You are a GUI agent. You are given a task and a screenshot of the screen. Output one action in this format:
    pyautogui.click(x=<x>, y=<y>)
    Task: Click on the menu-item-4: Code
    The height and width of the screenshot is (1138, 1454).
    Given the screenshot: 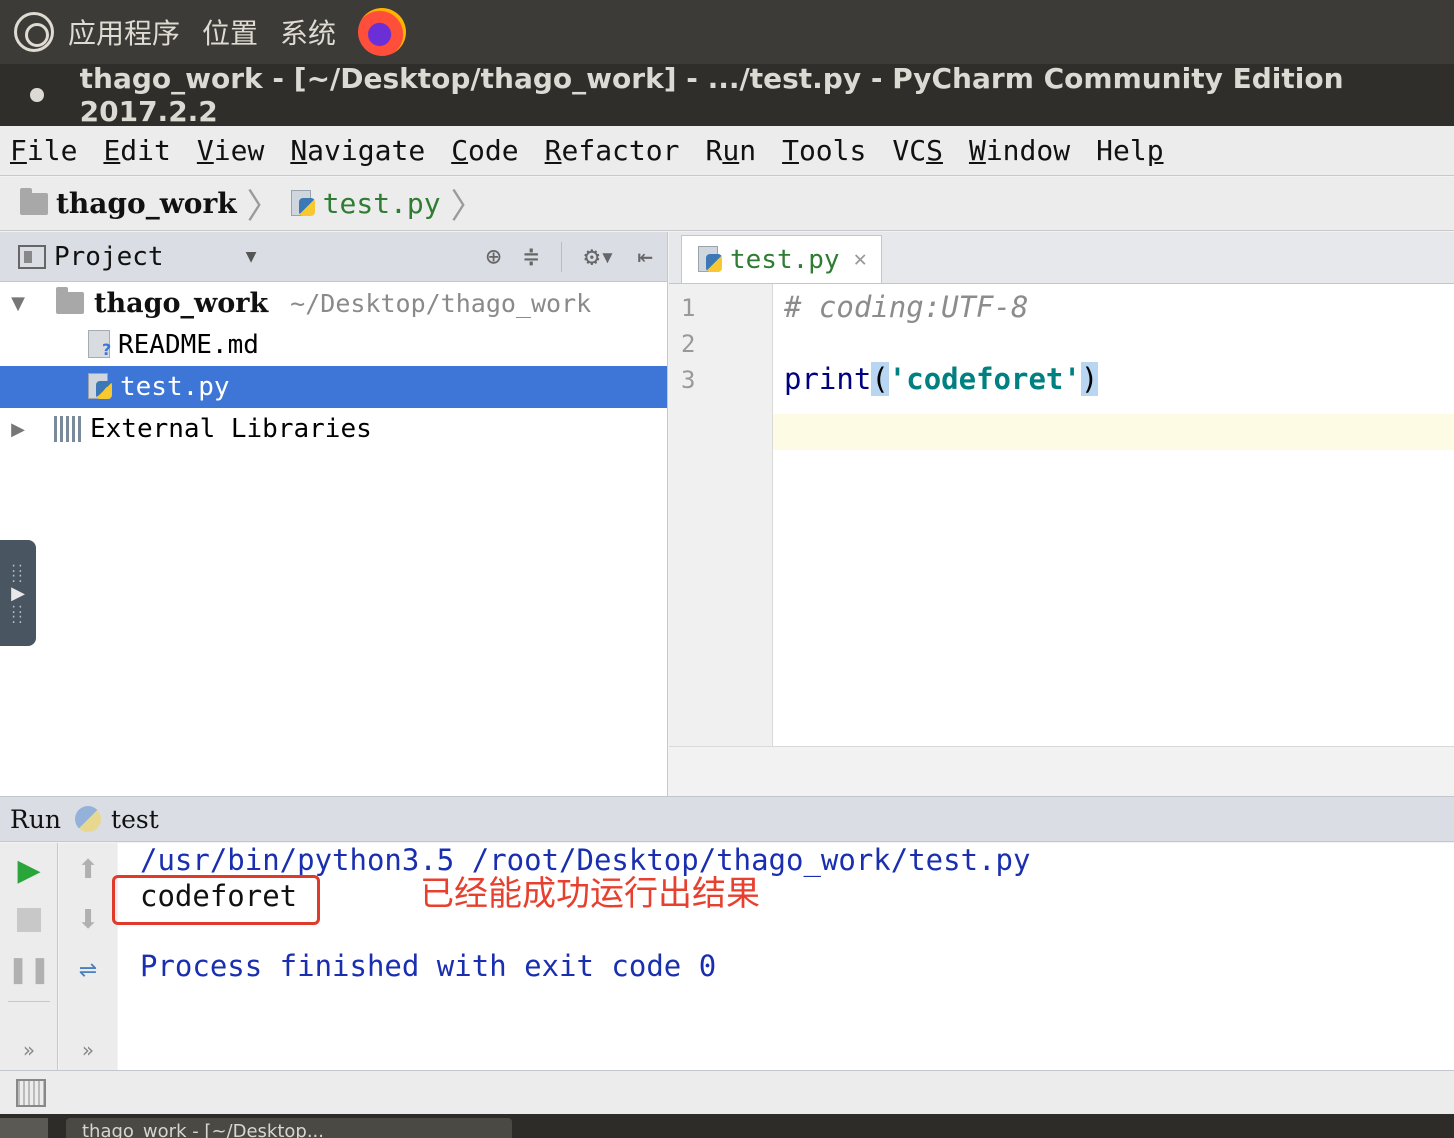 What is the action you would take?
    pyautogui.click(x=484, y=150)
    